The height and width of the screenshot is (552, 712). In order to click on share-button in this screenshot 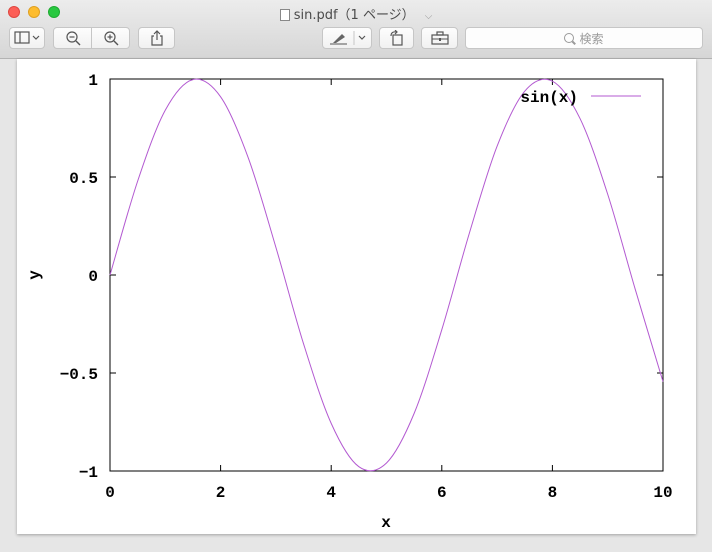, I will do `click(156, 38)`.